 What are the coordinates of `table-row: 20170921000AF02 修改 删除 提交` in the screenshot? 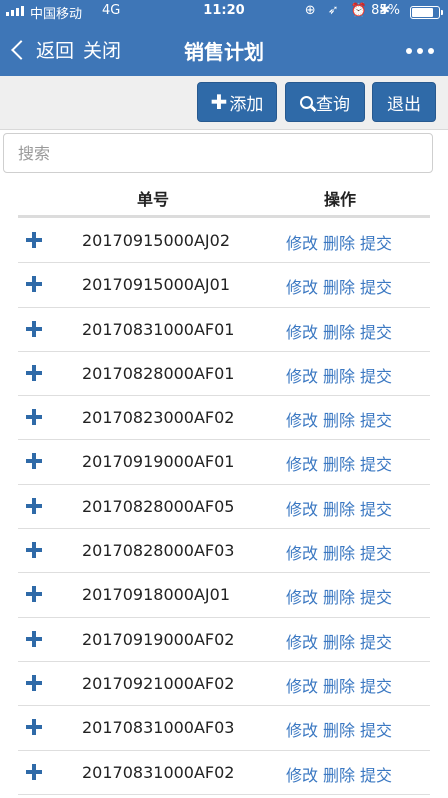 It's located at (224, 684).